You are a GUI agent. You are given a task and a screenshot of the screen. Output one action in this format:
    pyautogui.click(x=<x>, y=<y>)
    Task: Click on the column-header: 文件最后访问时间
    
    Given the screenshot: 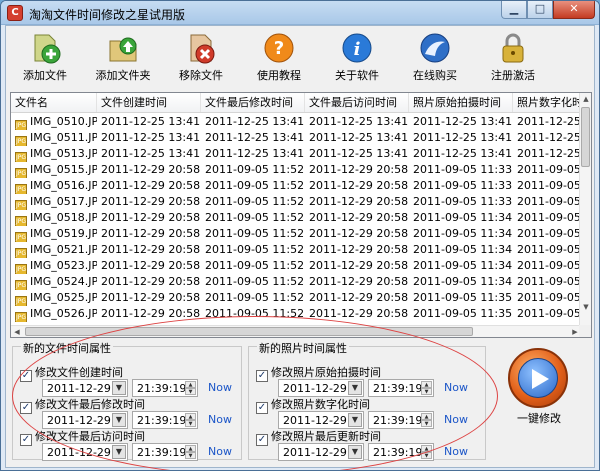 What is the action you would take?
    pyautogui.click(x=357, y=102)
    